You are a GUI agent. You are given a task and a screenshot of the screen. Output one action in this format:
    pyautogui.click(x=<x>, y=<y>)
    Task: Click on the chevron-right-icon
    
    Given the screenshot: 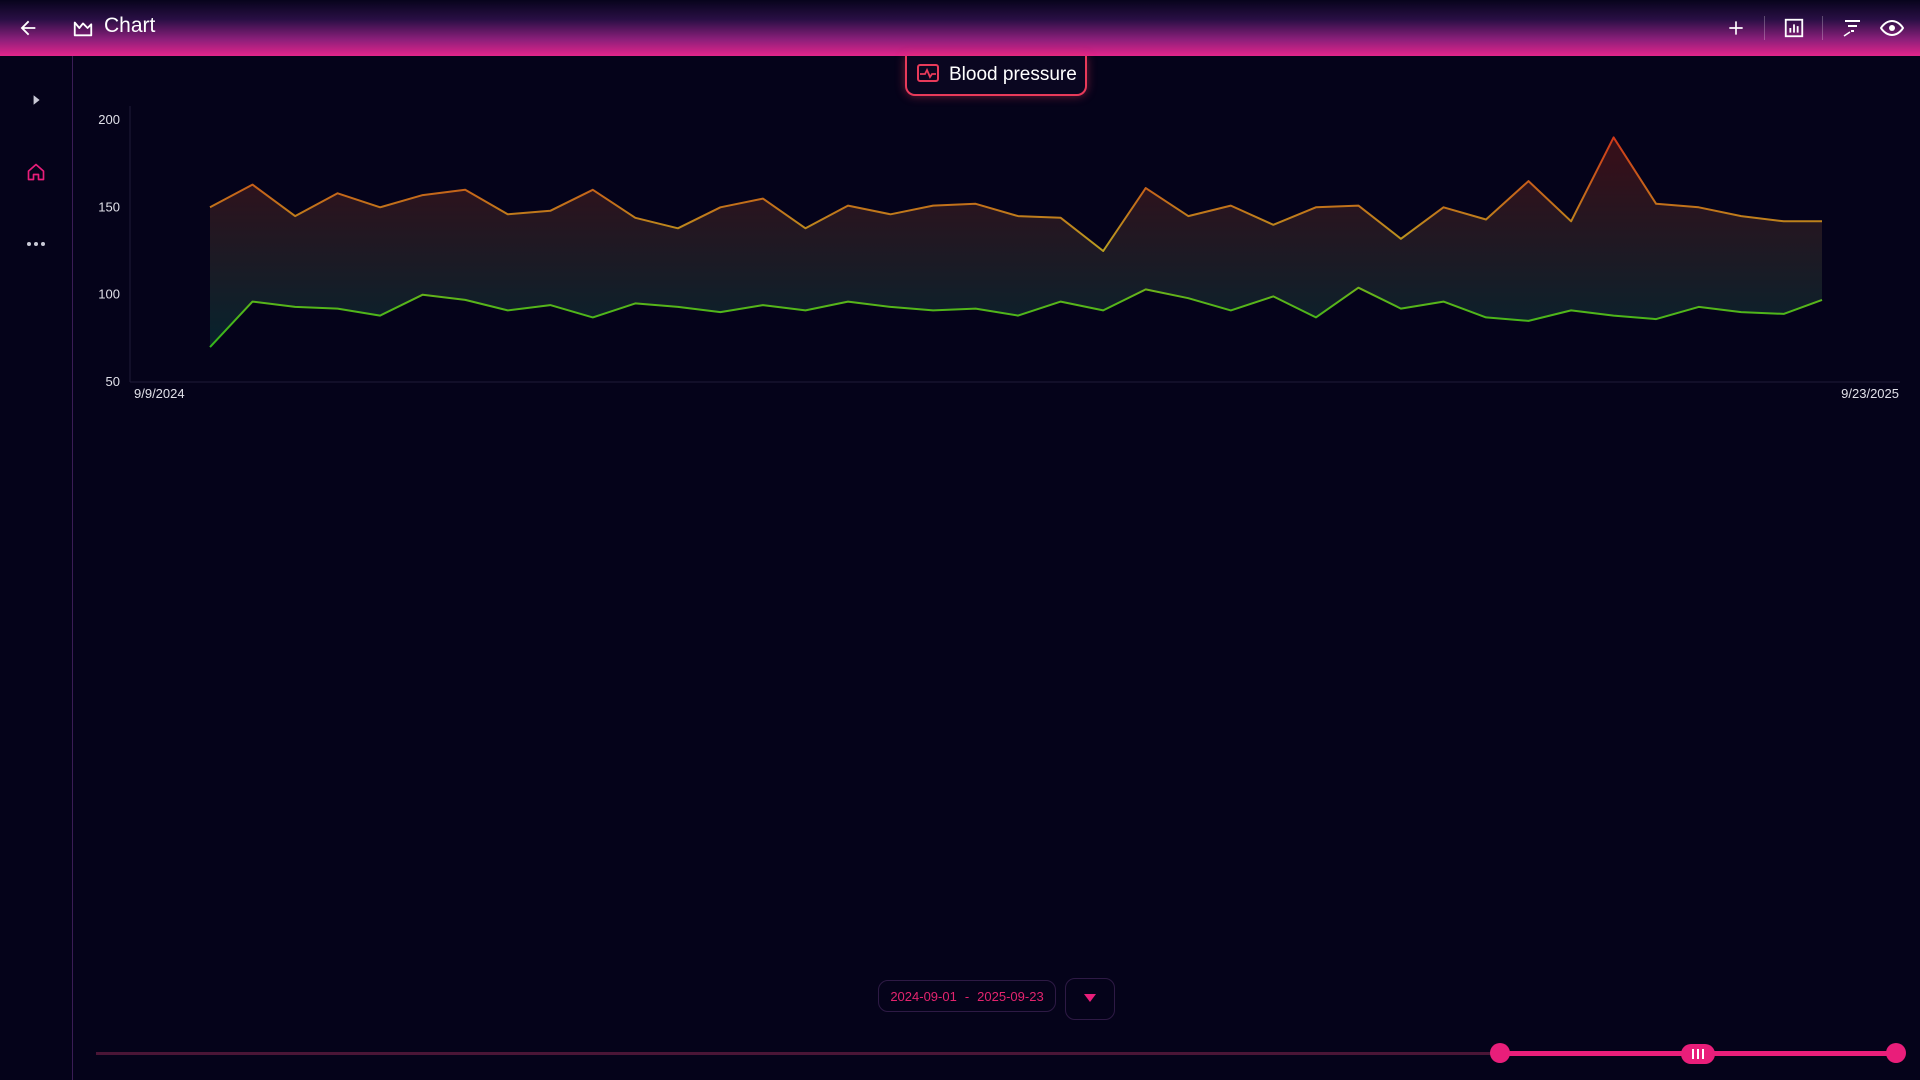 What is the action you would take?
    pyautogui.click(x=36, y=100)
    